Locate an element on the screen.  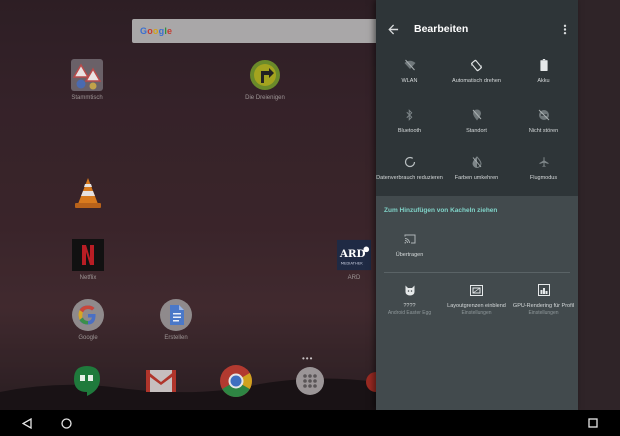
tile-label: GPU-Rendering für Profil is located at coordinates (543, 306).